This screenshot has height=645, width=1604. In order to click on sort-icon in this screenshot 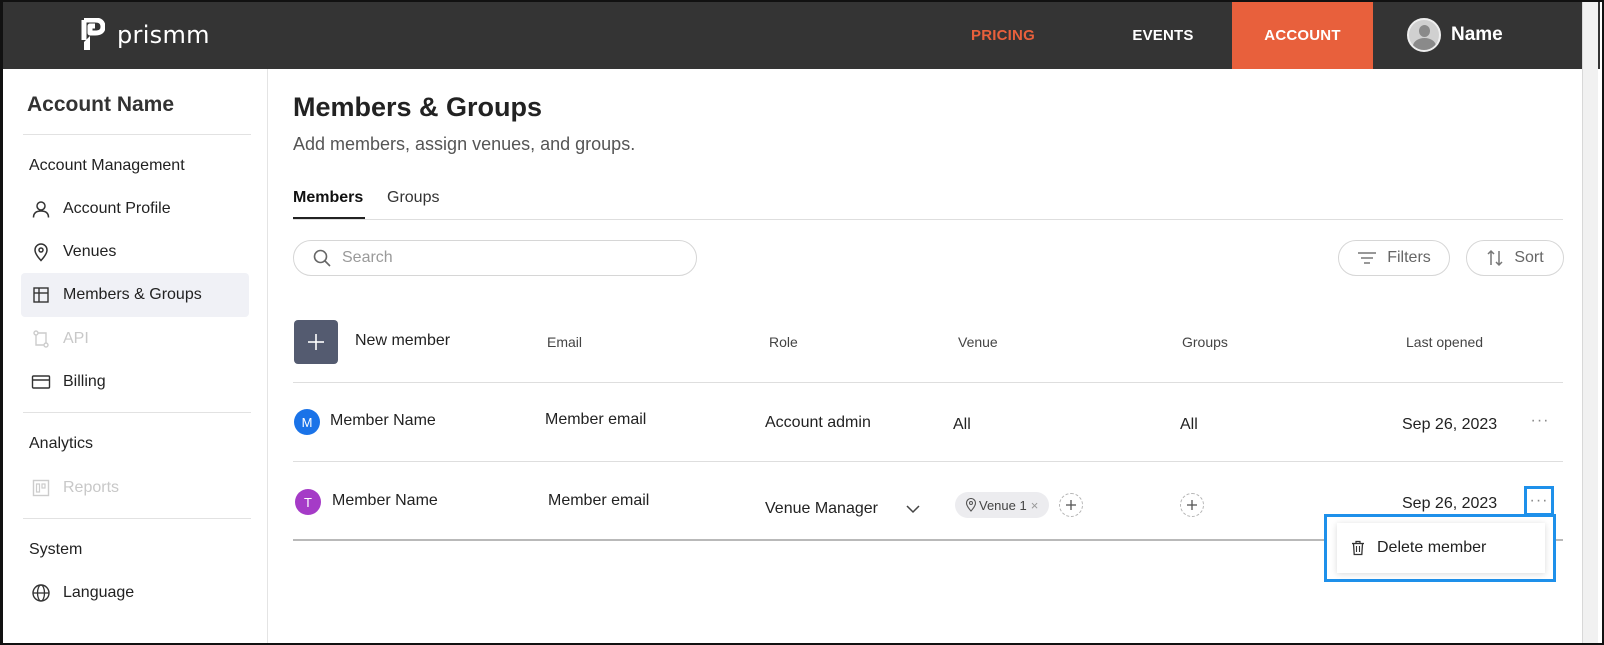, I will do `click(1495, 258)`.